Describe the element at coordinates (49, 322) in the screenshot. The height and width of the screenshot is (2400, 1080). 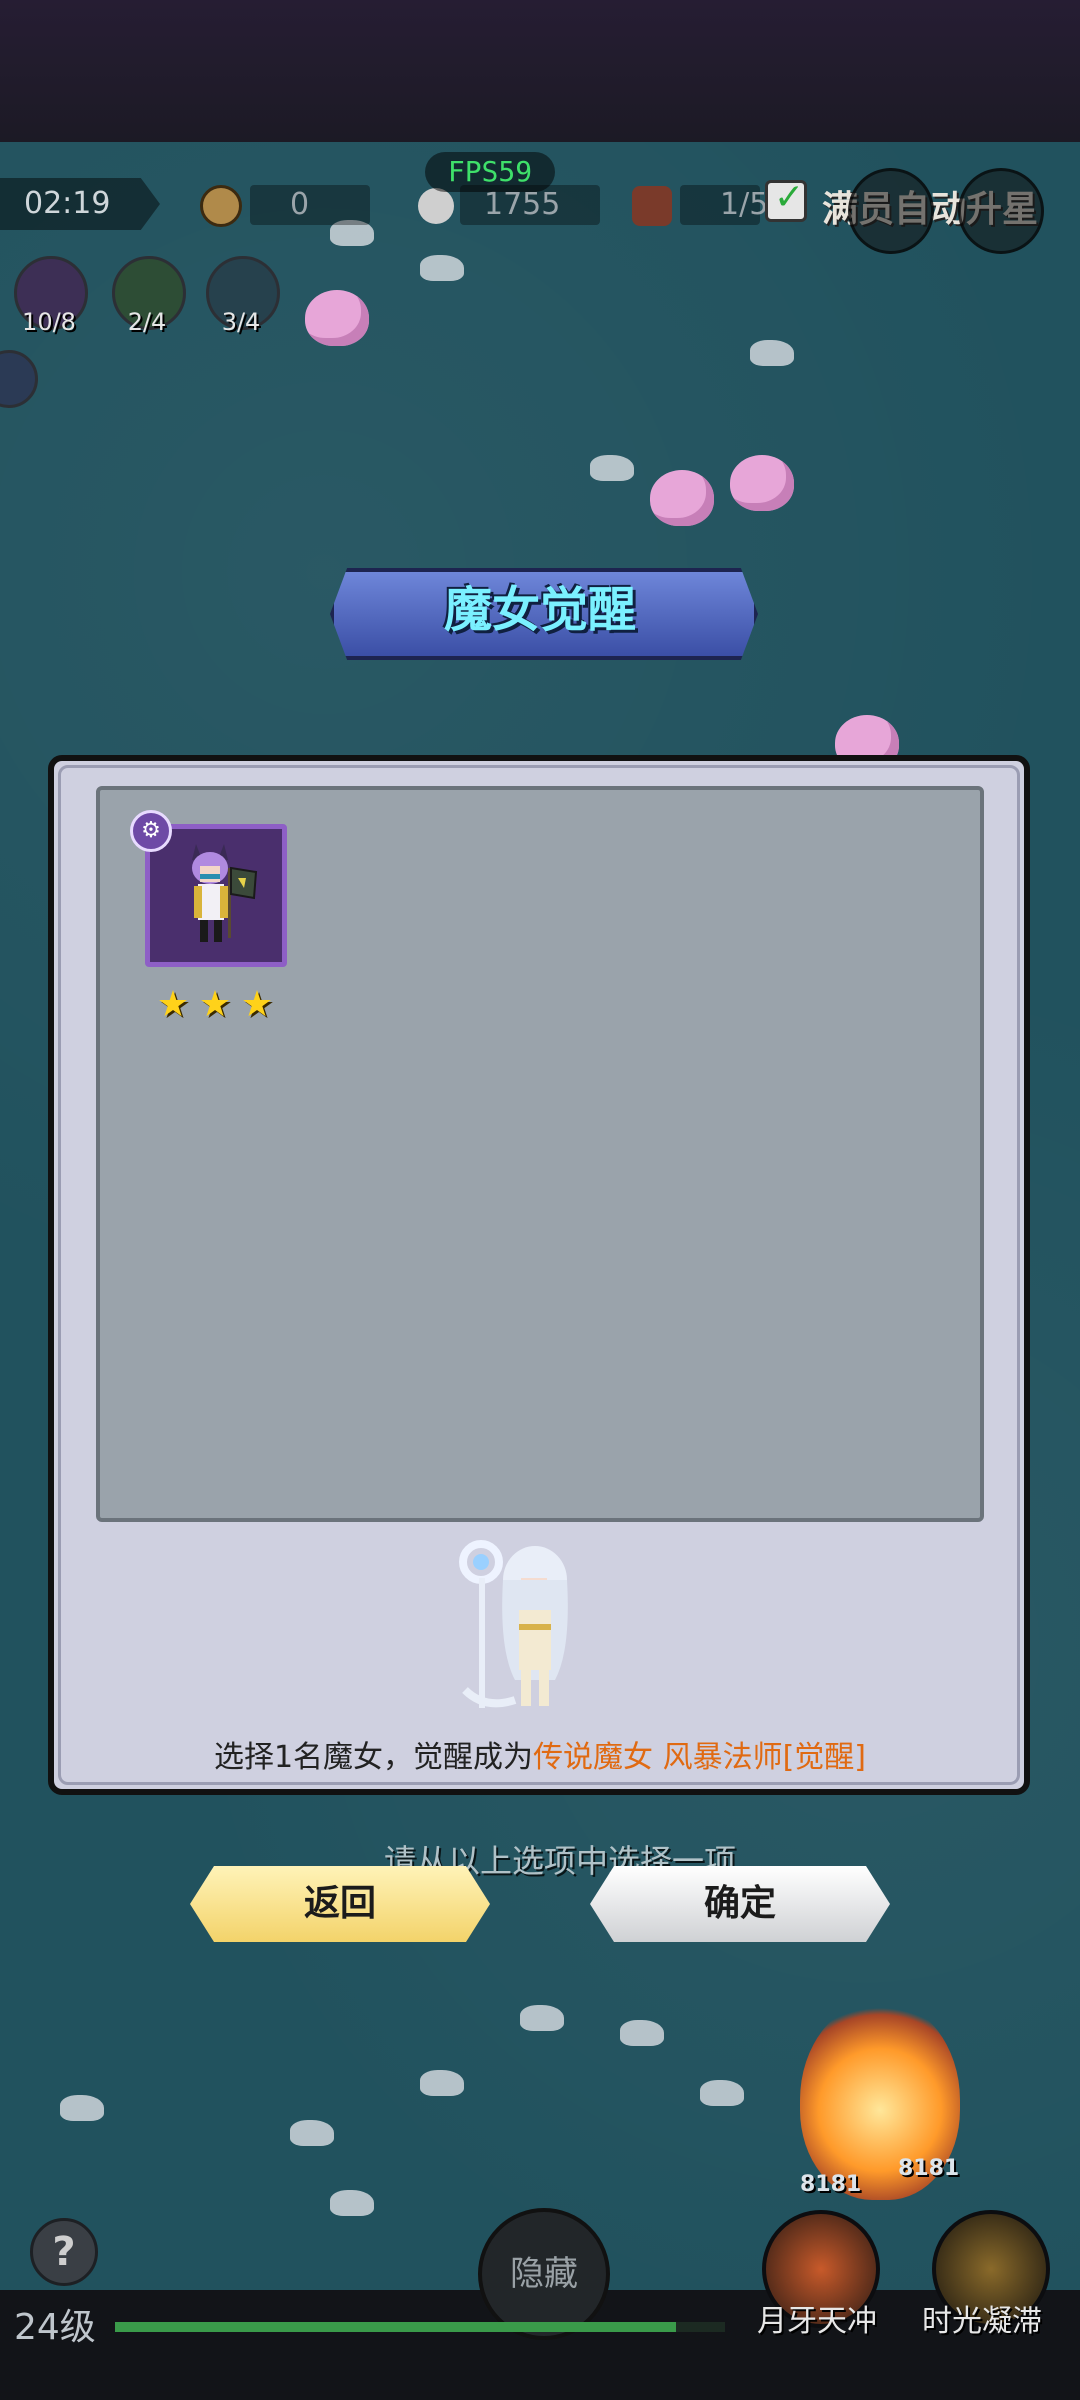
I see `skill-count: 10/8` at that location.